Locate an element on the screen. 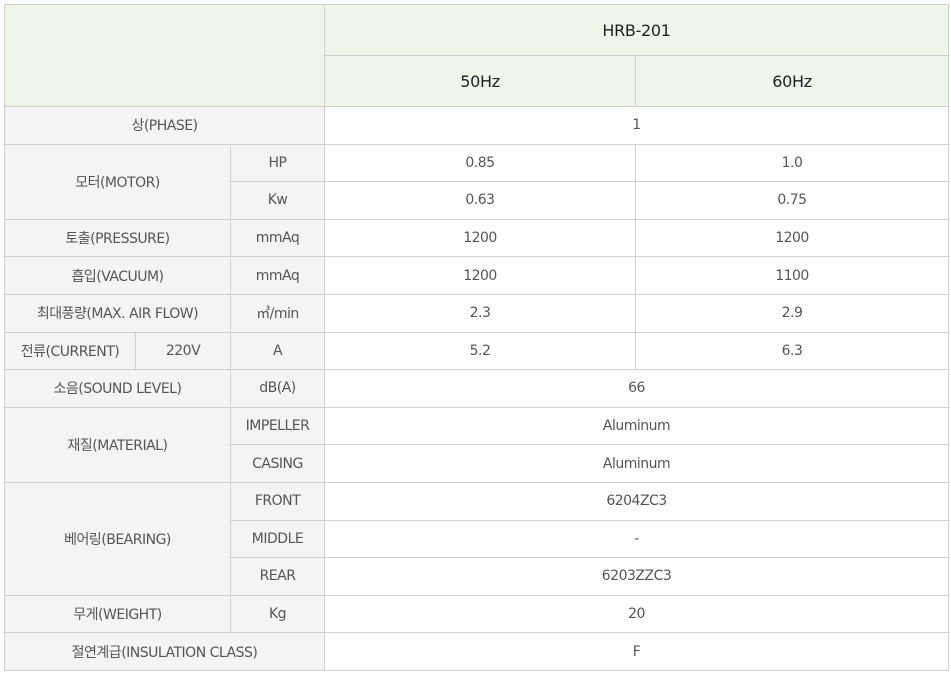 Image resolution: width=951 pixels, height=674 pixels. current-60hz: 6.3 is located at coordinates (792, 351).